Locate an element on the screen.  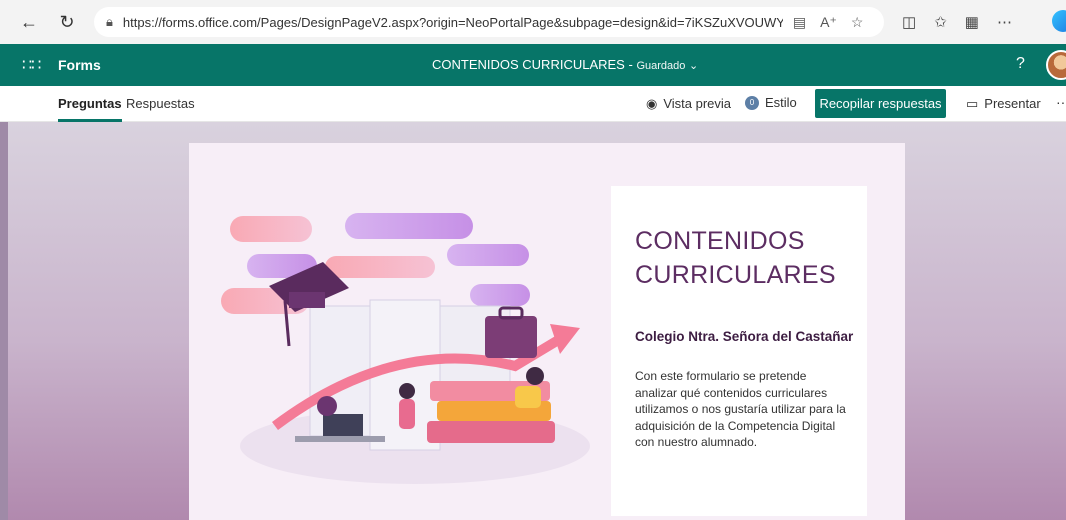
eye-icon: ◉ is located at coordinates (652, 103).